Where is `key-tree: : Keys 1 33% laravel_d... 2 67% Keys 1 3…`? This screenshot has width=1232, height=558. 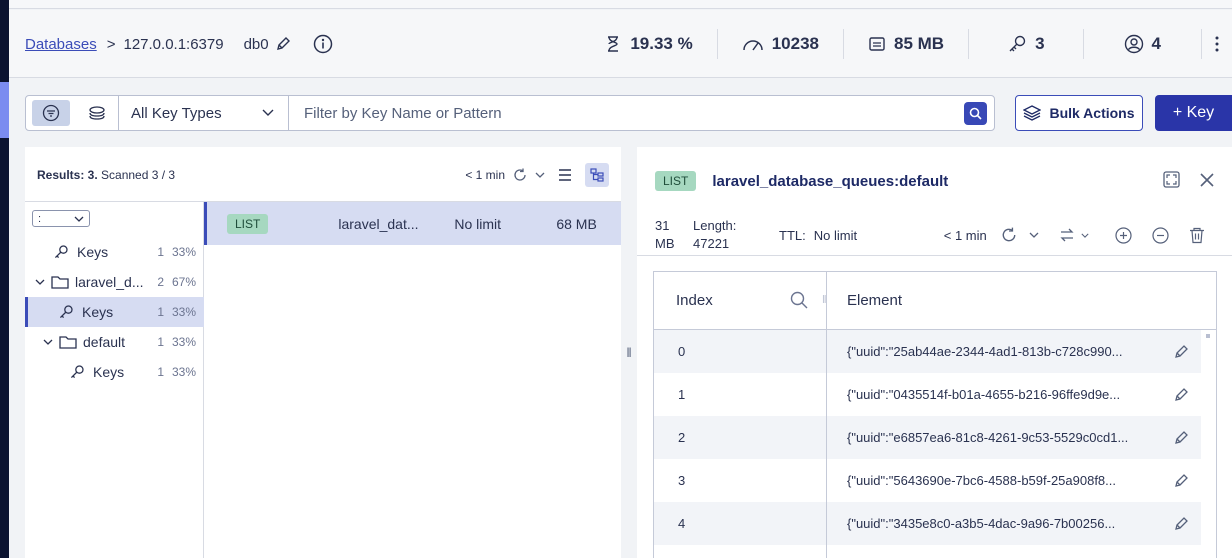
key-tree: : Keys 1 33% laravel_d... 2 67% Keys 1 3… is located at coordinates (114, 379).